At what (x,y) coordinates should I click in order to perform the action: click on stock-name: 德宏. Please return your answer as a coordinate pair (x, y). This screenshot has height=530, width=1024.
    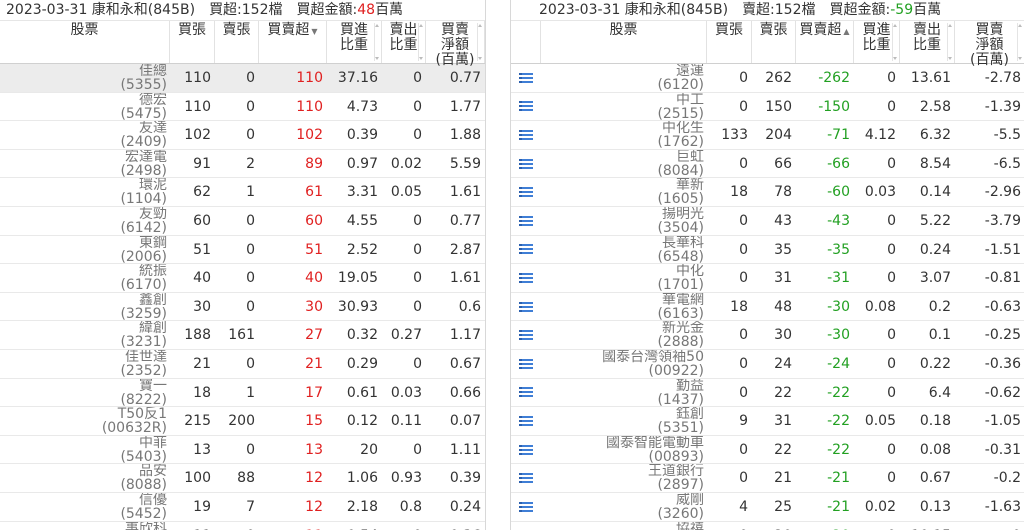
    Looking at the image, I should click on (83, 100).